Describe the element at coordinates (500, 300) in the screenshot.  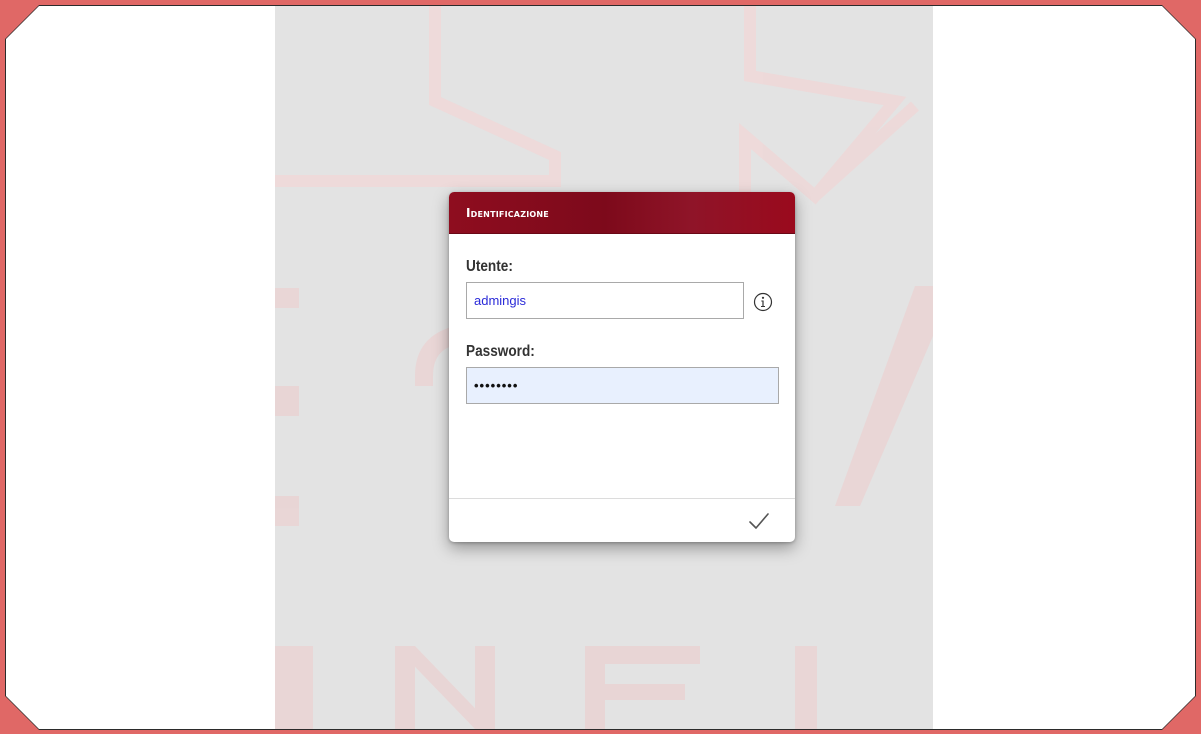
I see `user-input-value: admingis` at that location.